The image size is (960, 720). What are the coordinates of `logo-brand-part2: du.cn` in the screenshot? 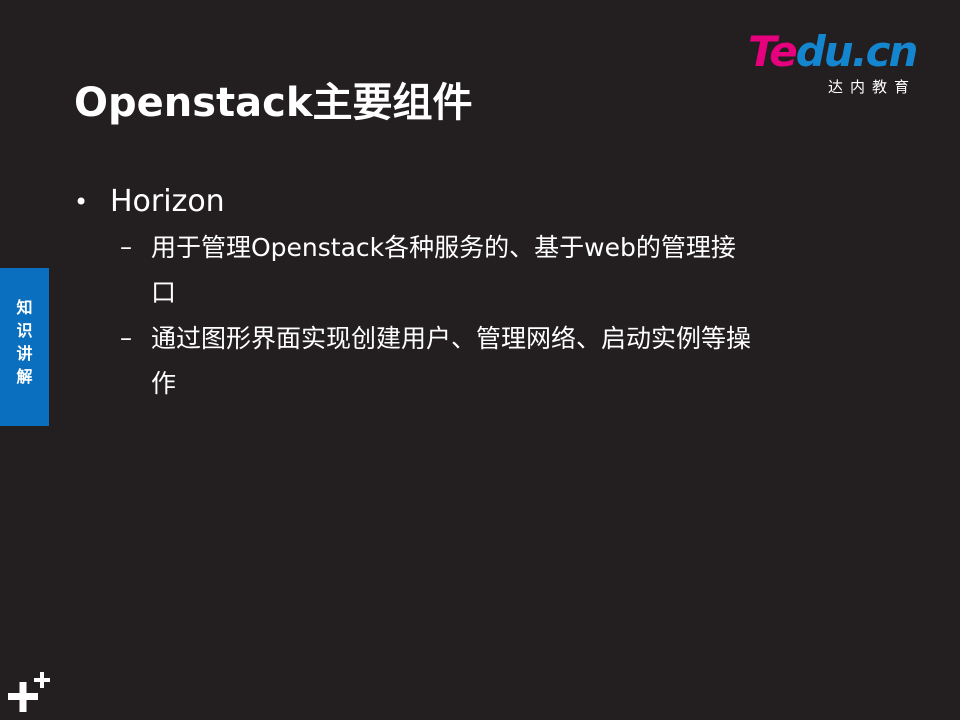 It's located at (857, 51).